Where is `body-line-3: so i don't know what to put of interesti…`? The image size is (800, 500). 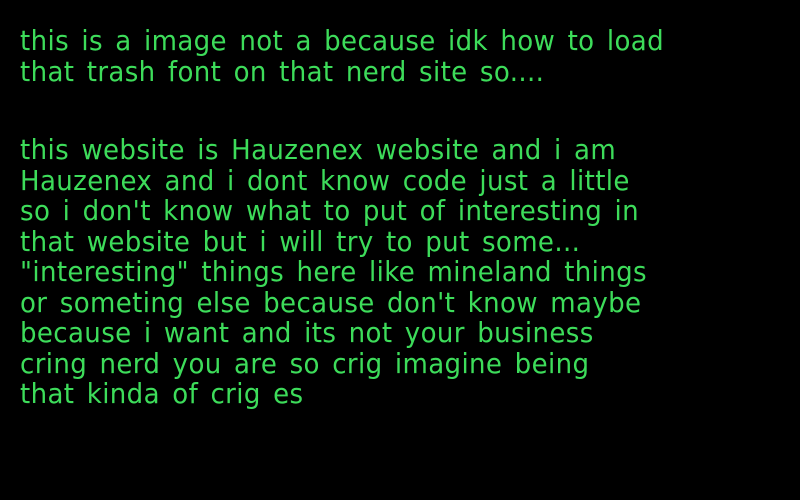
body-line-3: so i don't know what to put of interesti… is located at coordinates (329, 210).